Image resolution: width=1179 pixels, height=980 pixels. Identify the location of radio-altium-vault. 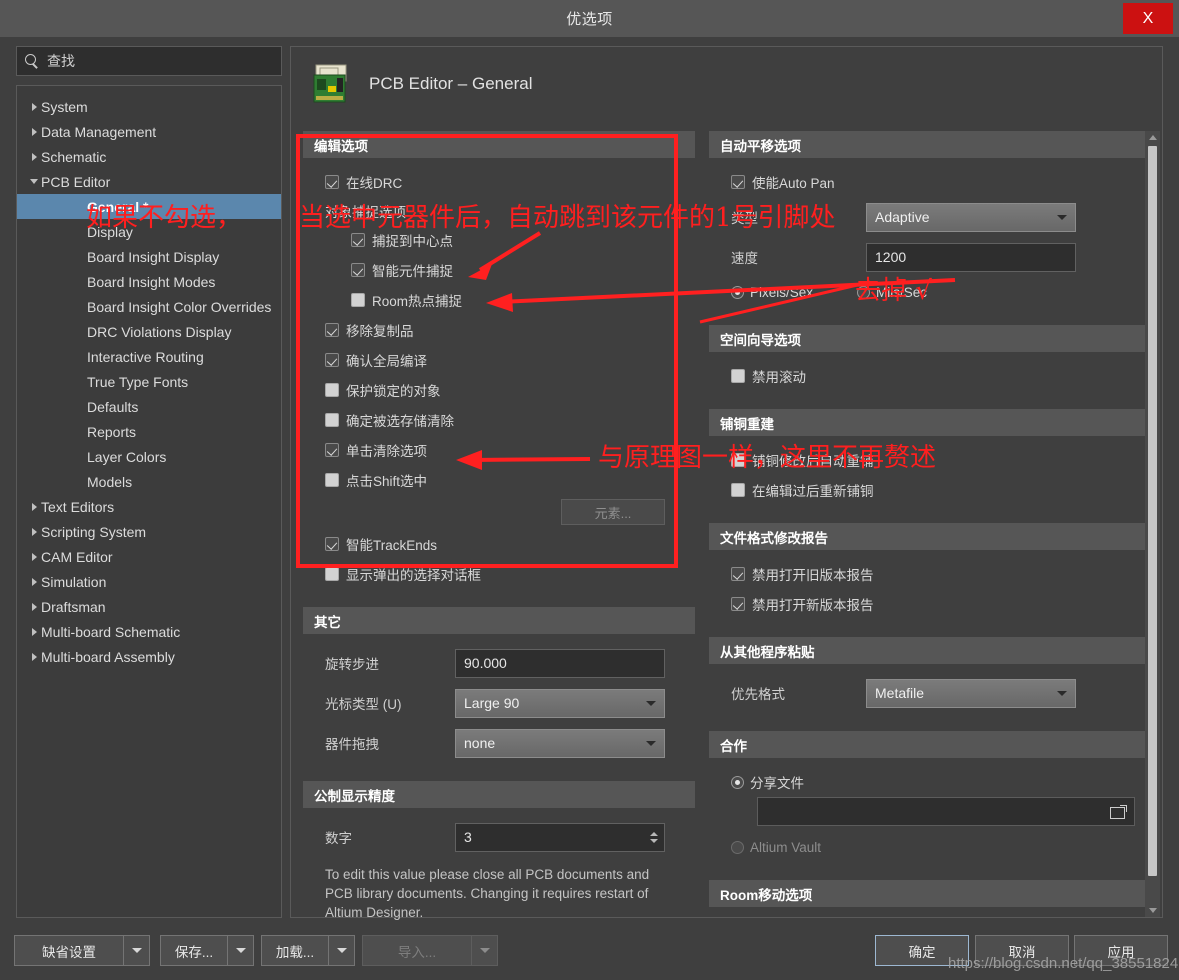
(737, 847).